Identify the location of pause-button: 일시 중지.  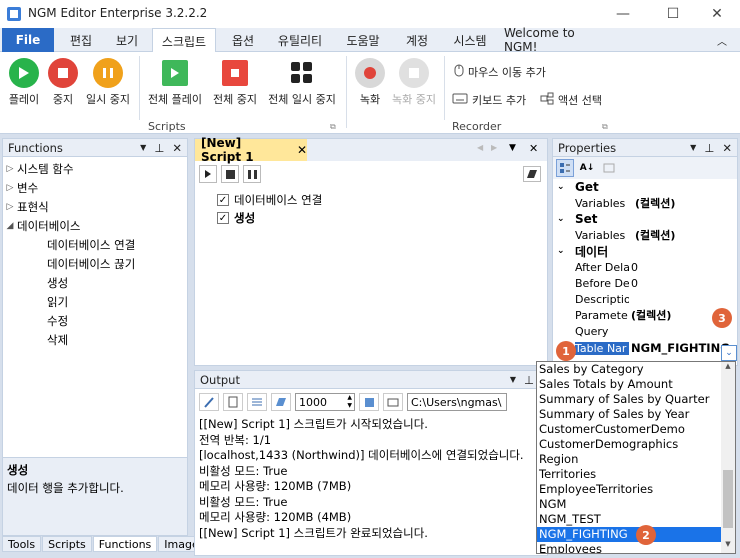
(108, 82).